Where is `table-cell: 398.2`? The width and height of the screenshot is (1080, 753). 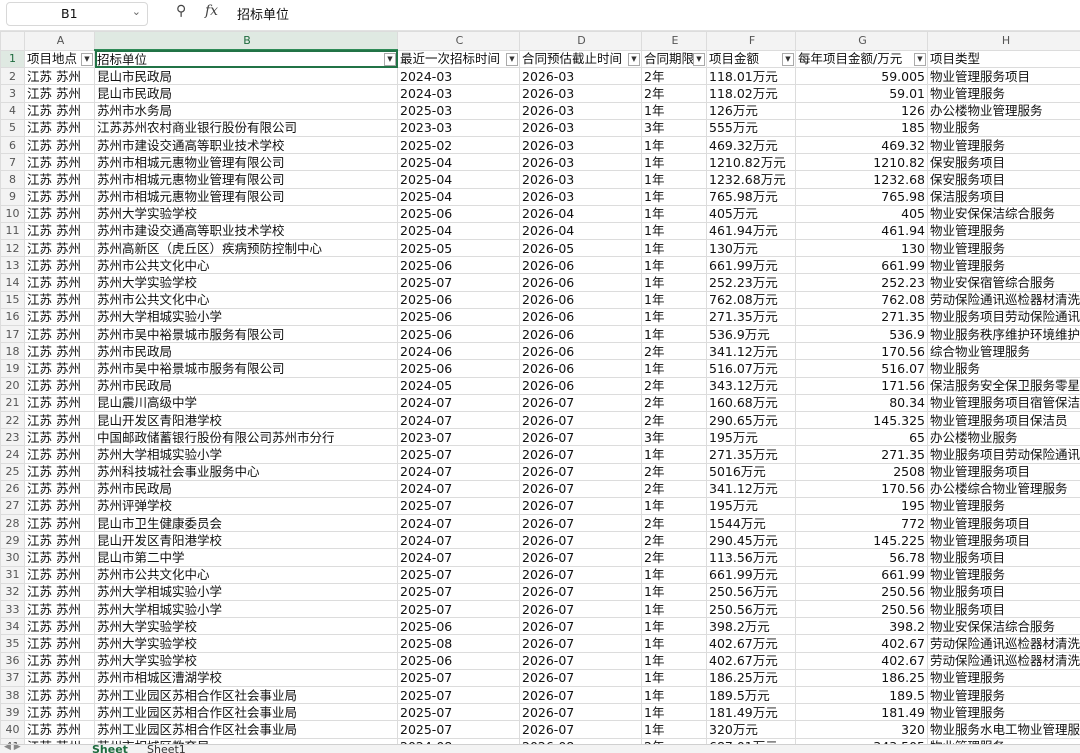 table-cell: 398.2 is located at coordinates (862, 626).